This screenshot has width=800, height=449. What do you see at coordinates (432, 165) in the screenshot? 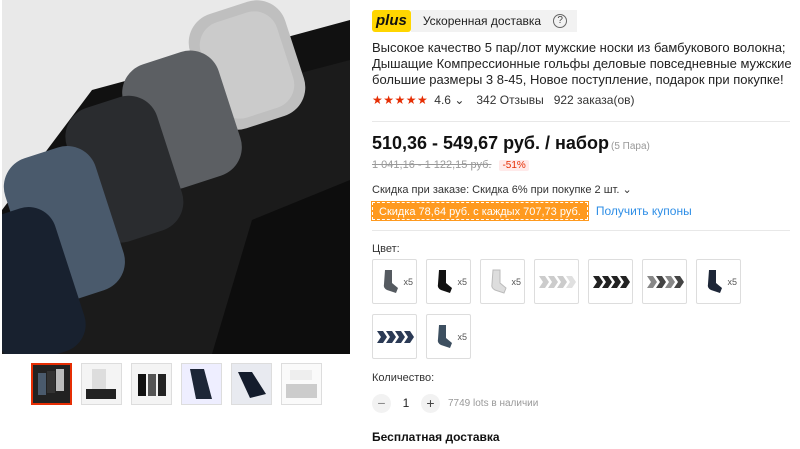
I see `old-price: 1 041,16 - 1 122,15 руб.` at bounding box center [432, 165].